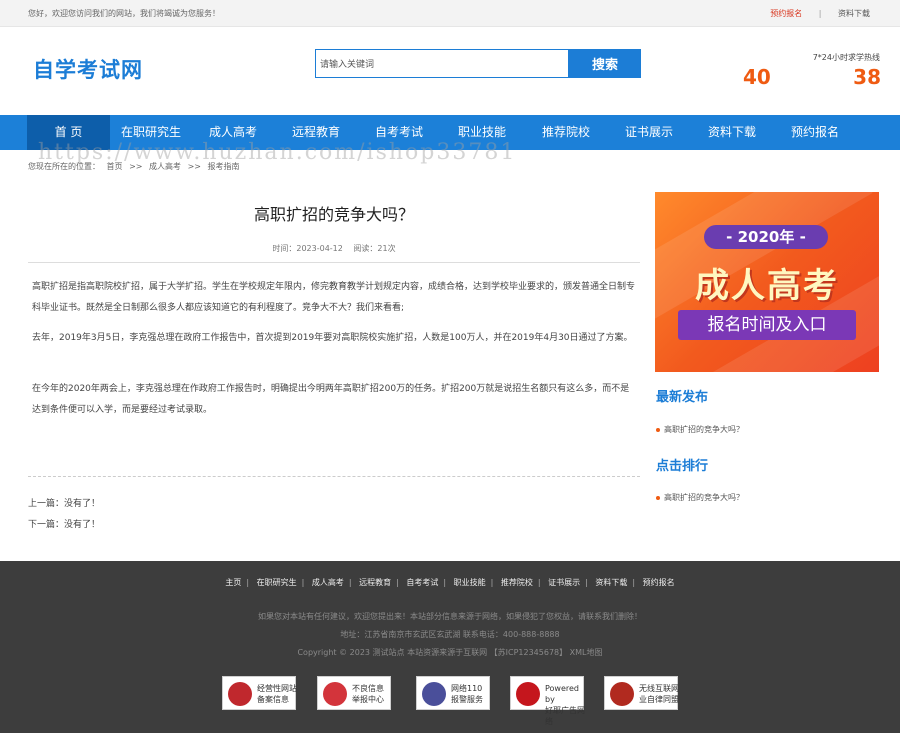 The image size is (900, 733). What do you see at coordinates (467, 694) in the screenshot?
I see `badge-text: 网络110 报警服务` at bounding box center [467, 694].